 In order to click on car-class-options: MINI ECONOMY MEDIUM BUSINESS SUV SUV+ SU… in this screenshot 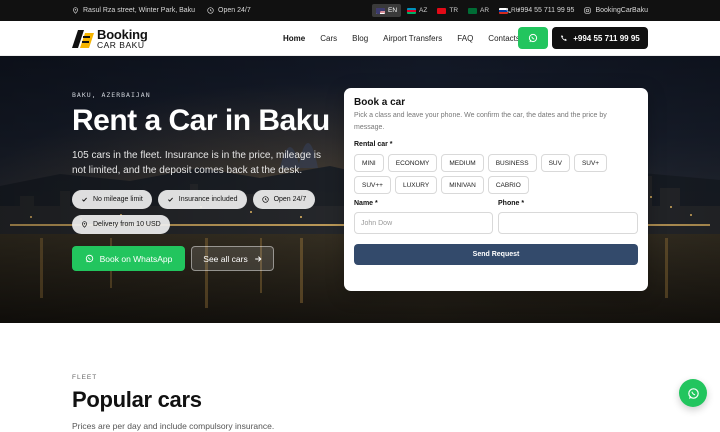, I will do `click(494, 174)`.